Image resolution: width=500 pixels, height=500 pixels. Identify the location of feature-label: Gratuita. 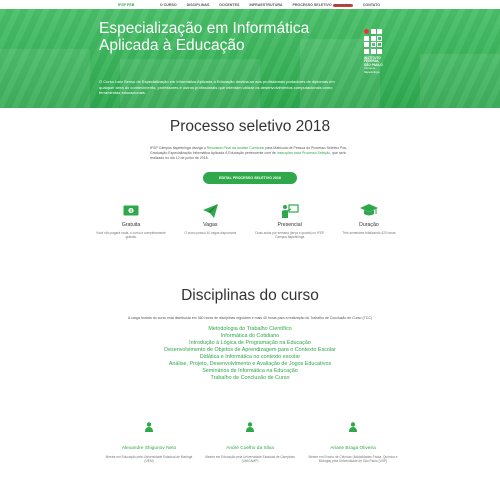
(131, 225).